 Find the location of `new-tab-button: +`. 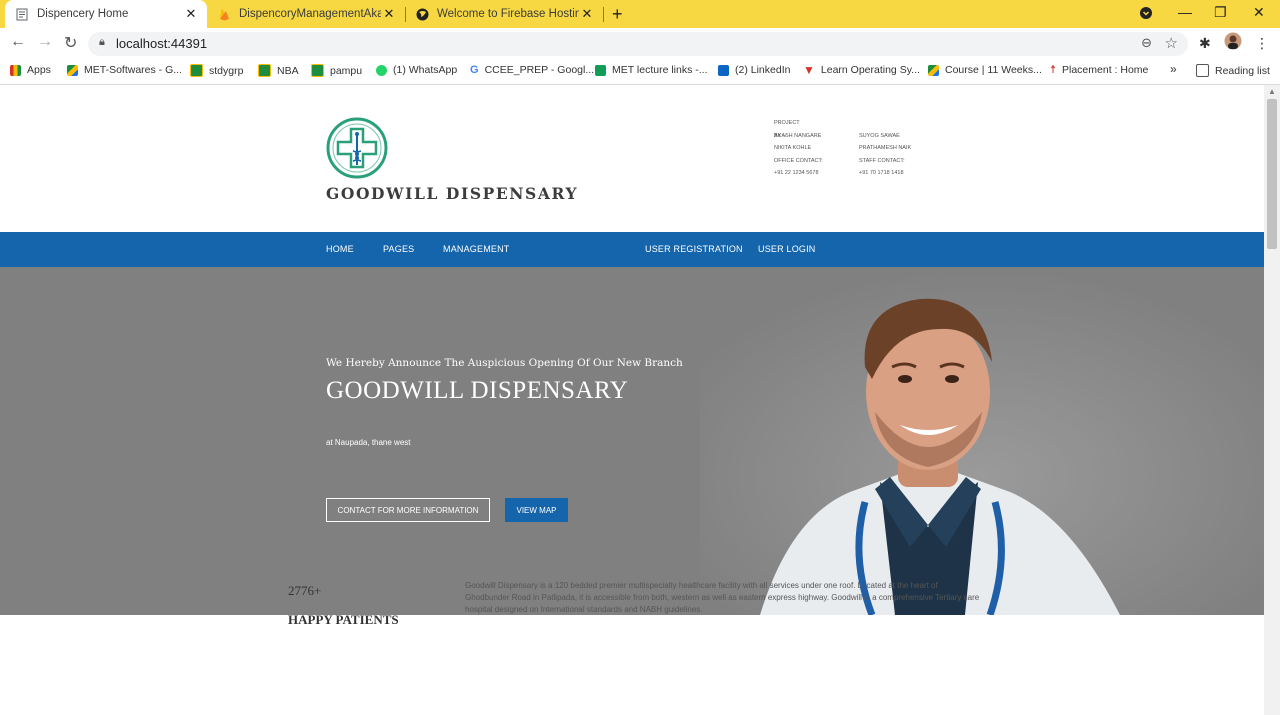

new-tab-button: + is located at coordinates (617, 14).